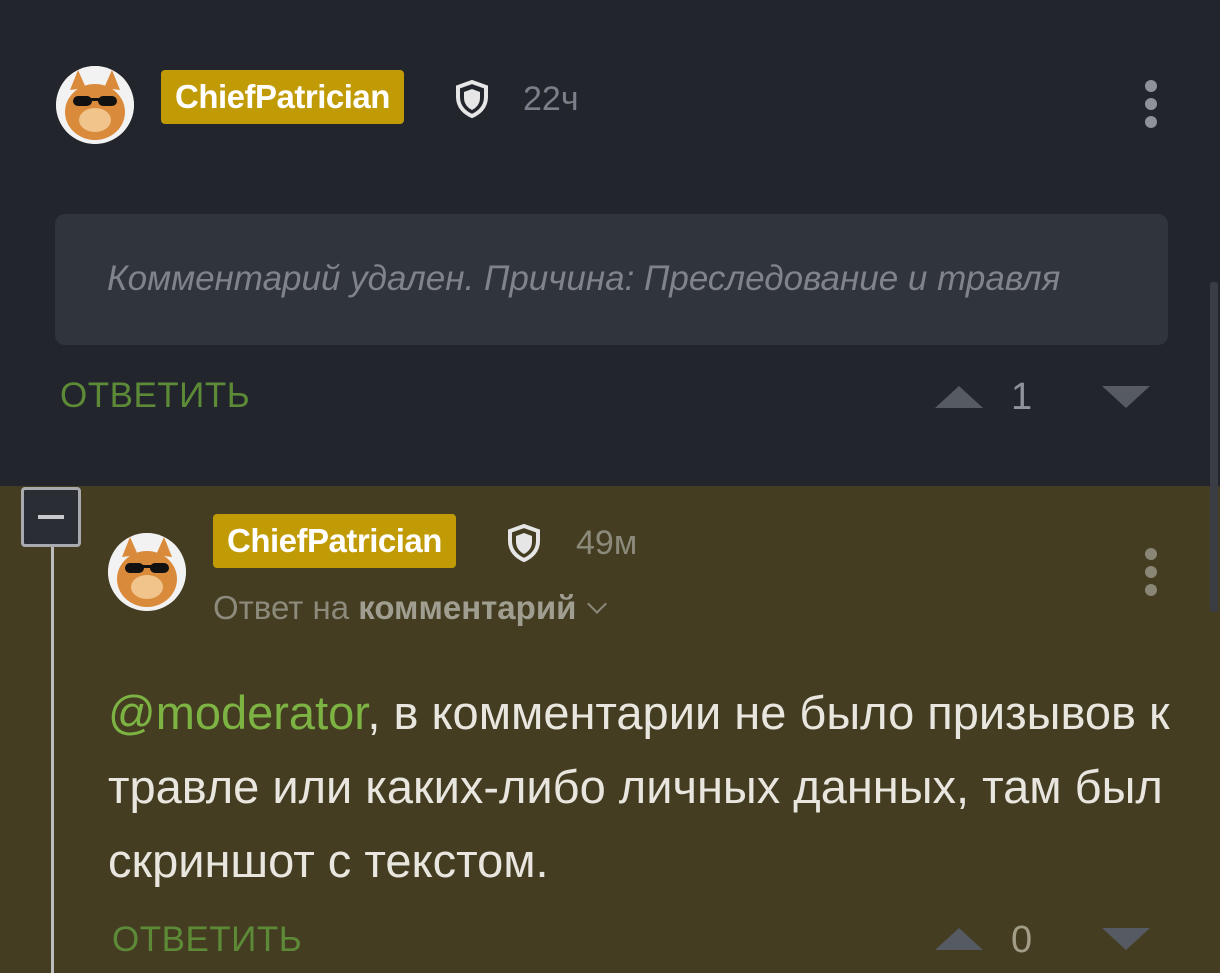 This screenshot has width=1220, height=973. I want to click on reply-to-link: Ответ на комментарий, so click(410, 608).